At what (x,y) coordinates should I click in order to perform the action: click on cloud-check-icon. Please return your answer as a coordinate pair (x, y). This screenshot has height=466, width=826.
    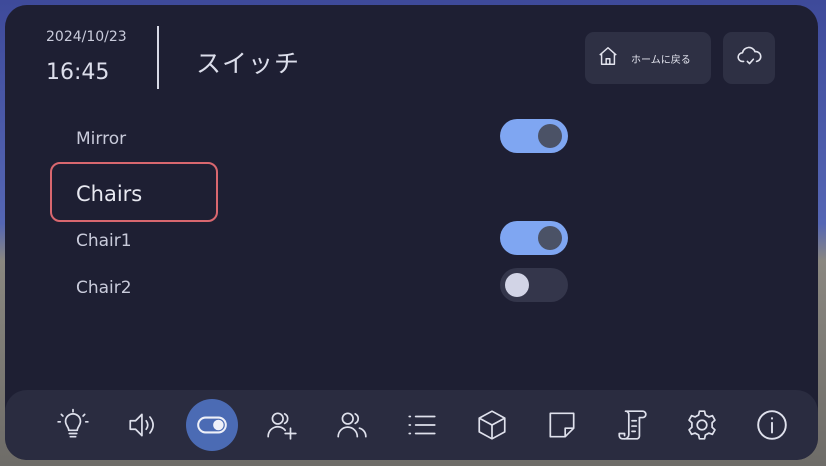
    Looking at the image, I should click on (749, 58).